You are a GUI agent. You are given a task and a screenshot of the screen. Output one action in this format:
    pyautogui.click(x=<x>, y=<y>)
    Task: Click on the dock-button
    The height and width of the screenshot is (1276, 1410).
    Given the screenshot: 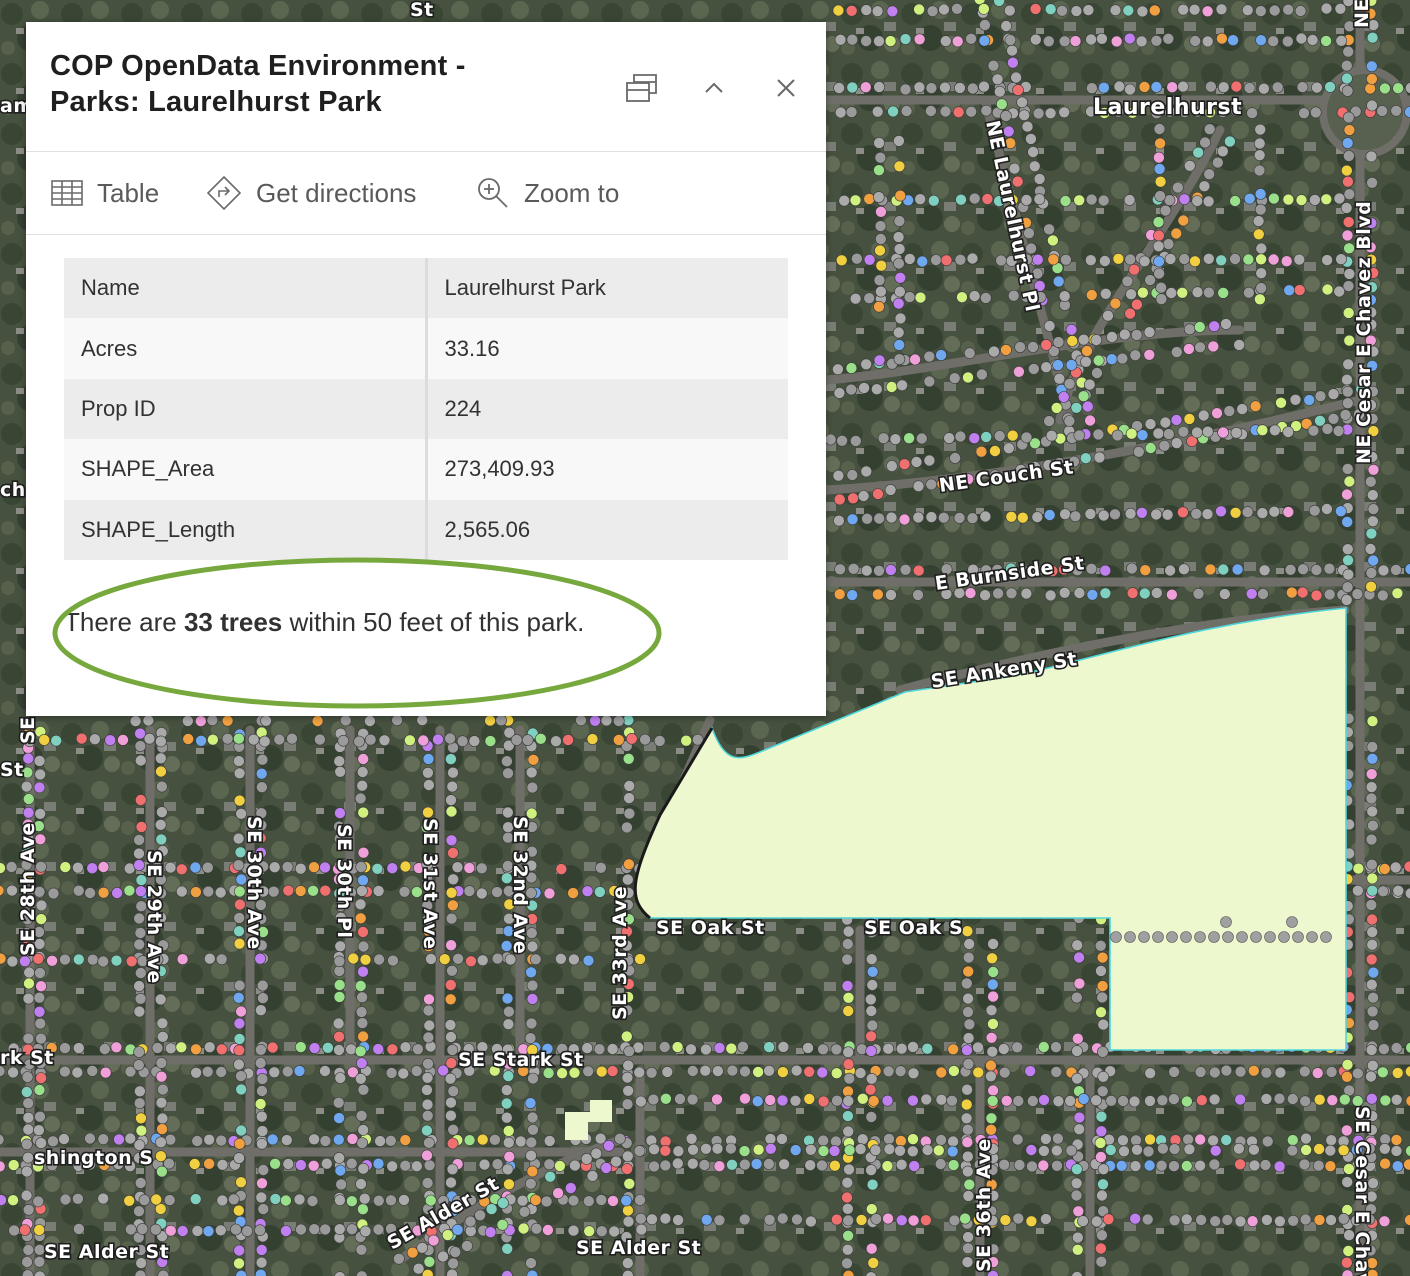 What is the action you would take?
    pyautogui.click(x=642, y=88)
    